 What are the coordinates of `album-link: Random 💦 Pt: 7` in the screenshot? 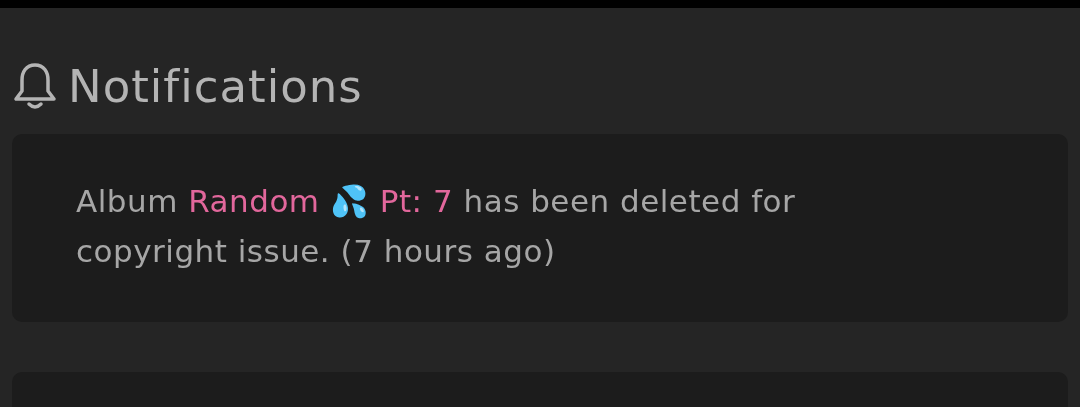 It's located at (321, 201).